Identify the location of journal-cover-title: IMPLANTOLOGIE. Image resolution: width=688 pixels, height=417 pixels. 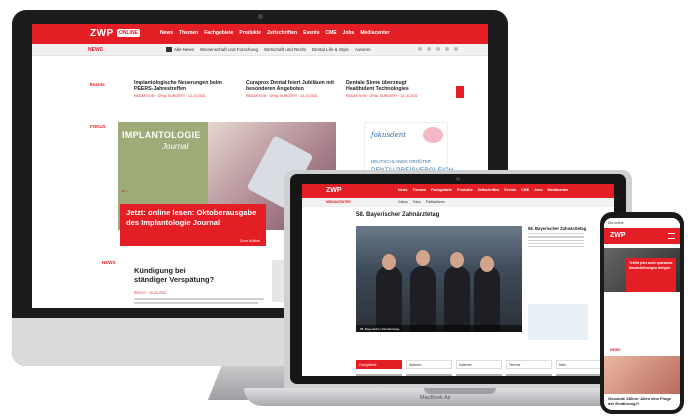
(161, 135).